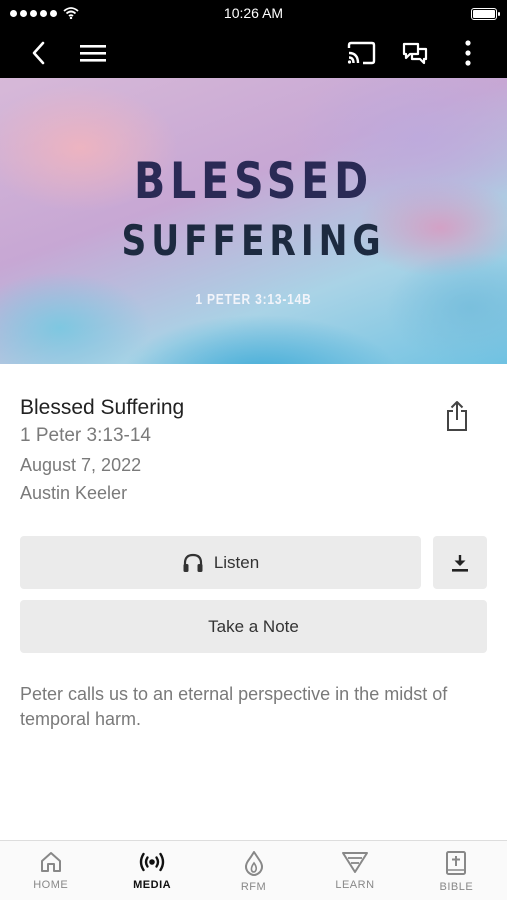 The height and width of the screenshot is (900, 507). I want to click on home-icon, so click(50, 862).